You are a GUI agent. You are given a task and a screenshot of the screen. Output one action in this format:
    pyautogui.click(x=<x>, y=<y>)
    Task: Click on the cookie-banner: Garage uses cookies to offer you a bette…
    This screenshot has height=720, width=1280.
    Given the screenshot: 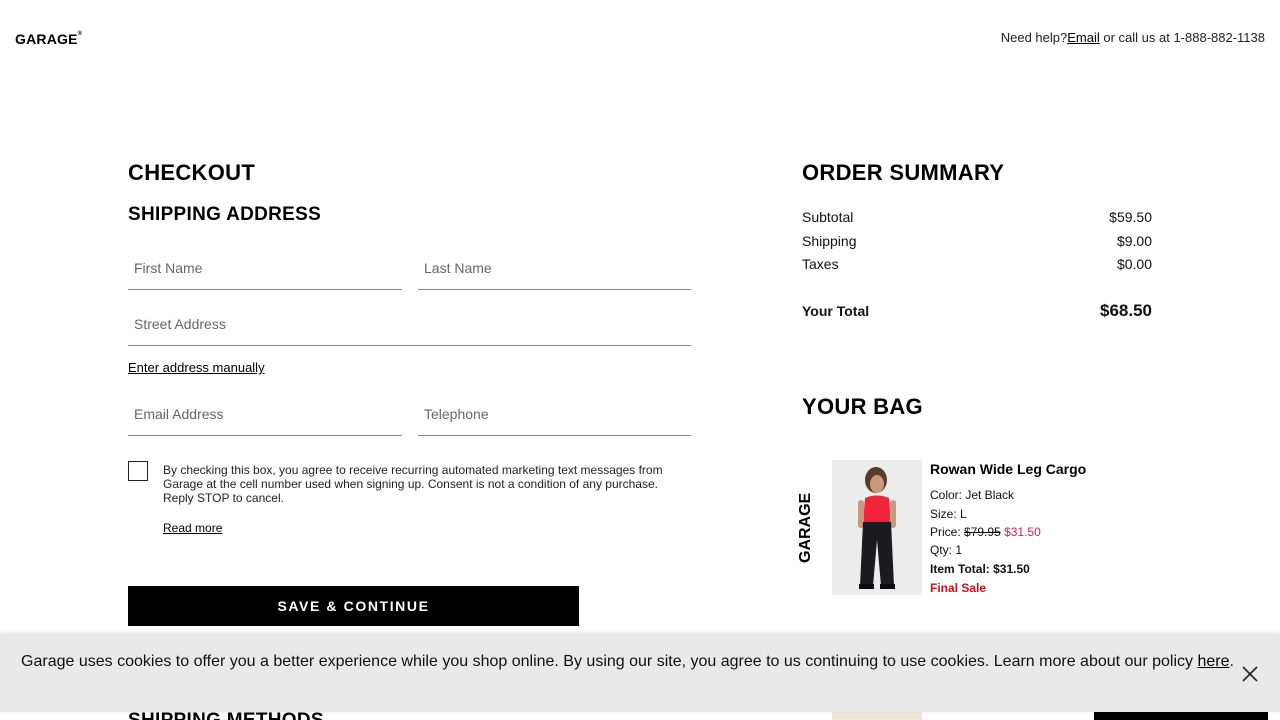 What is the action you would take?
    pyautogui.click(x=640, y=673)
    